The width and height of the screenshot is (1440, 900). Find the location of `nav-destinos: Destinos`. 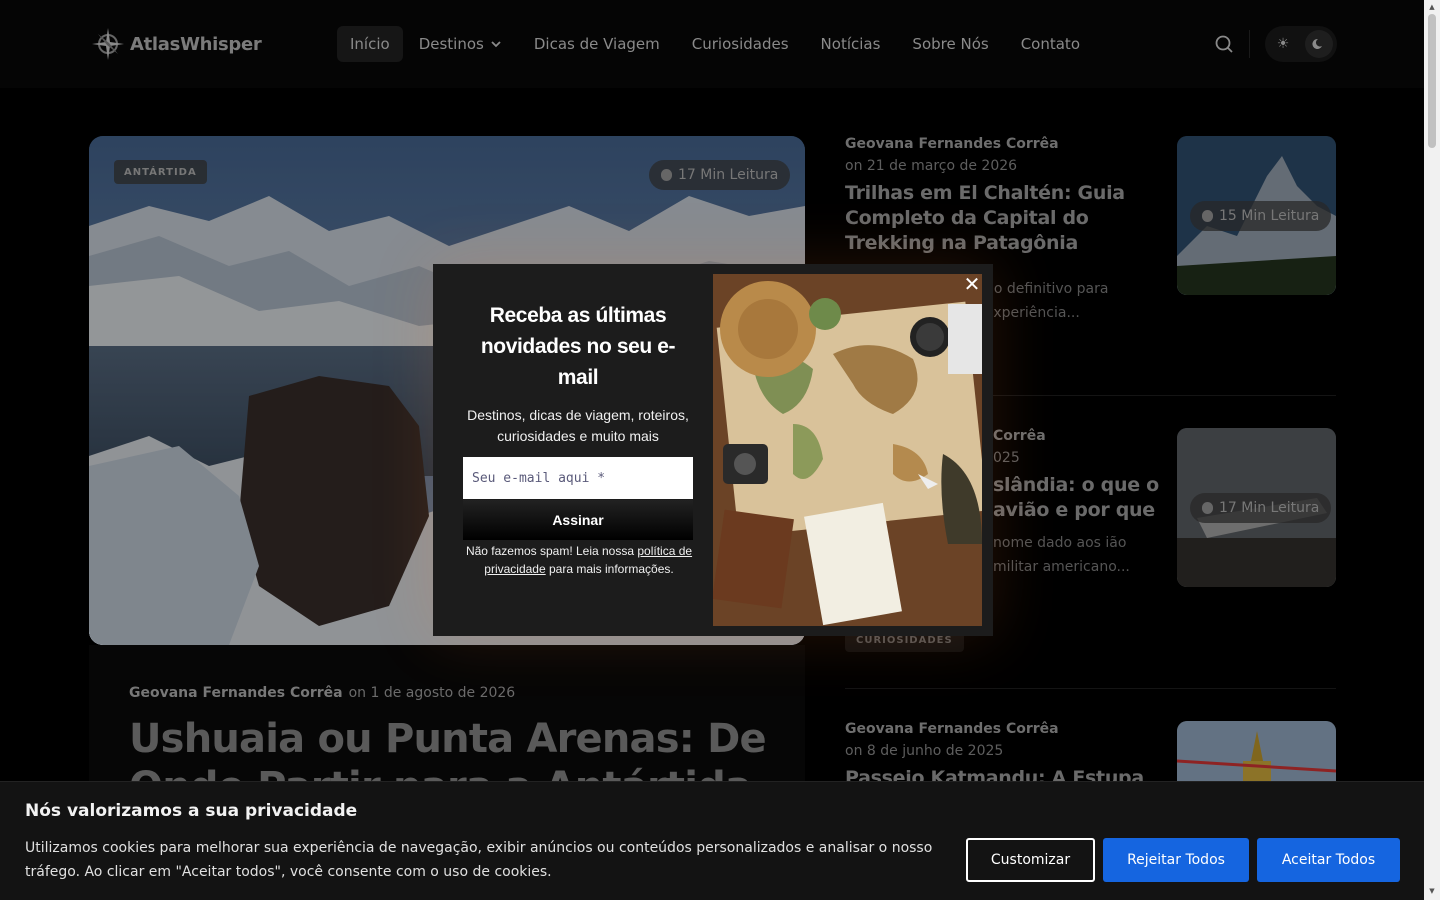

nav-destinos: Destinos is located at coordinates (460, 44).